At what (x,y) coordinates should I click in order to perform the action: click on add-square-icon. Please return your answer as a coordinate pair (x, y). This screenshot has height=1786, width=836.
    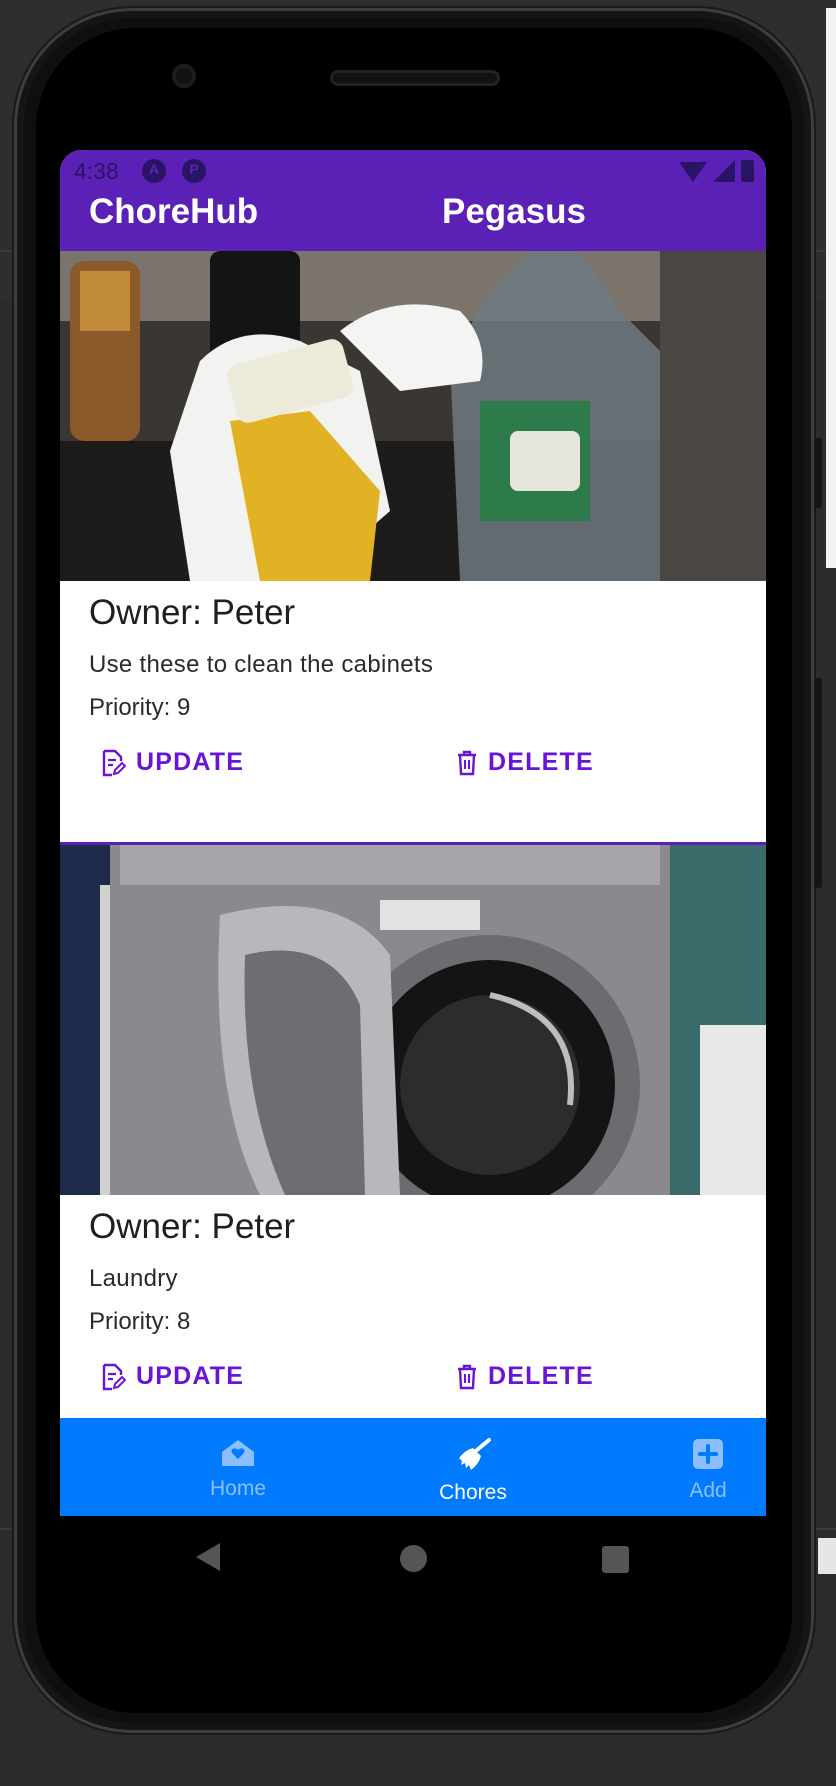
    Looking at the image, I should click on (708, 1454).